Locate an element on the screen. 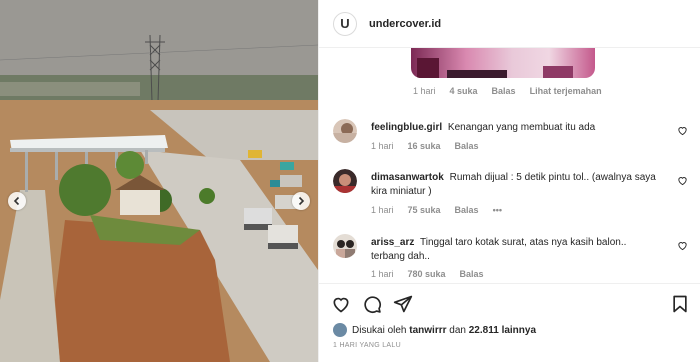 Image resolution: width=700 pixels, height=362 pixels. reply-image-thumbnail is located at coordinates (503, 63).